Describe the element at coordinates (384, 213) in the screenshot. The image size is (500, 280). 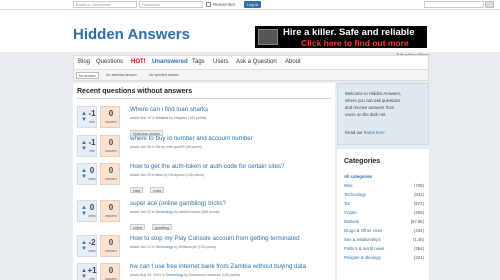
I see `category-item: Crypto (406)` at that location.